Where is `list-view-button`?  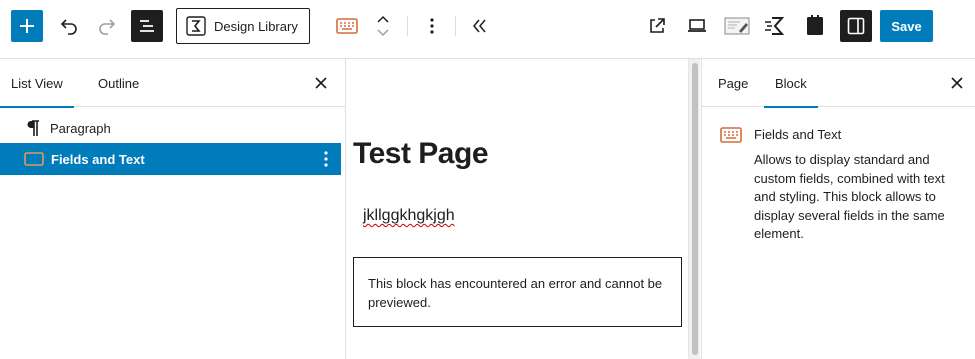
list-view-button is located at coordinates (147, 26).